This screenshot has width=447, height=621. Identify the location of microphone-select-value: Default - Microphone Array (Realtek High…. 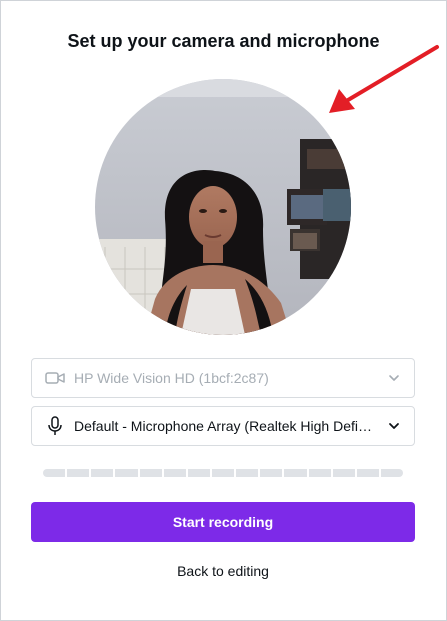
(226, 426).